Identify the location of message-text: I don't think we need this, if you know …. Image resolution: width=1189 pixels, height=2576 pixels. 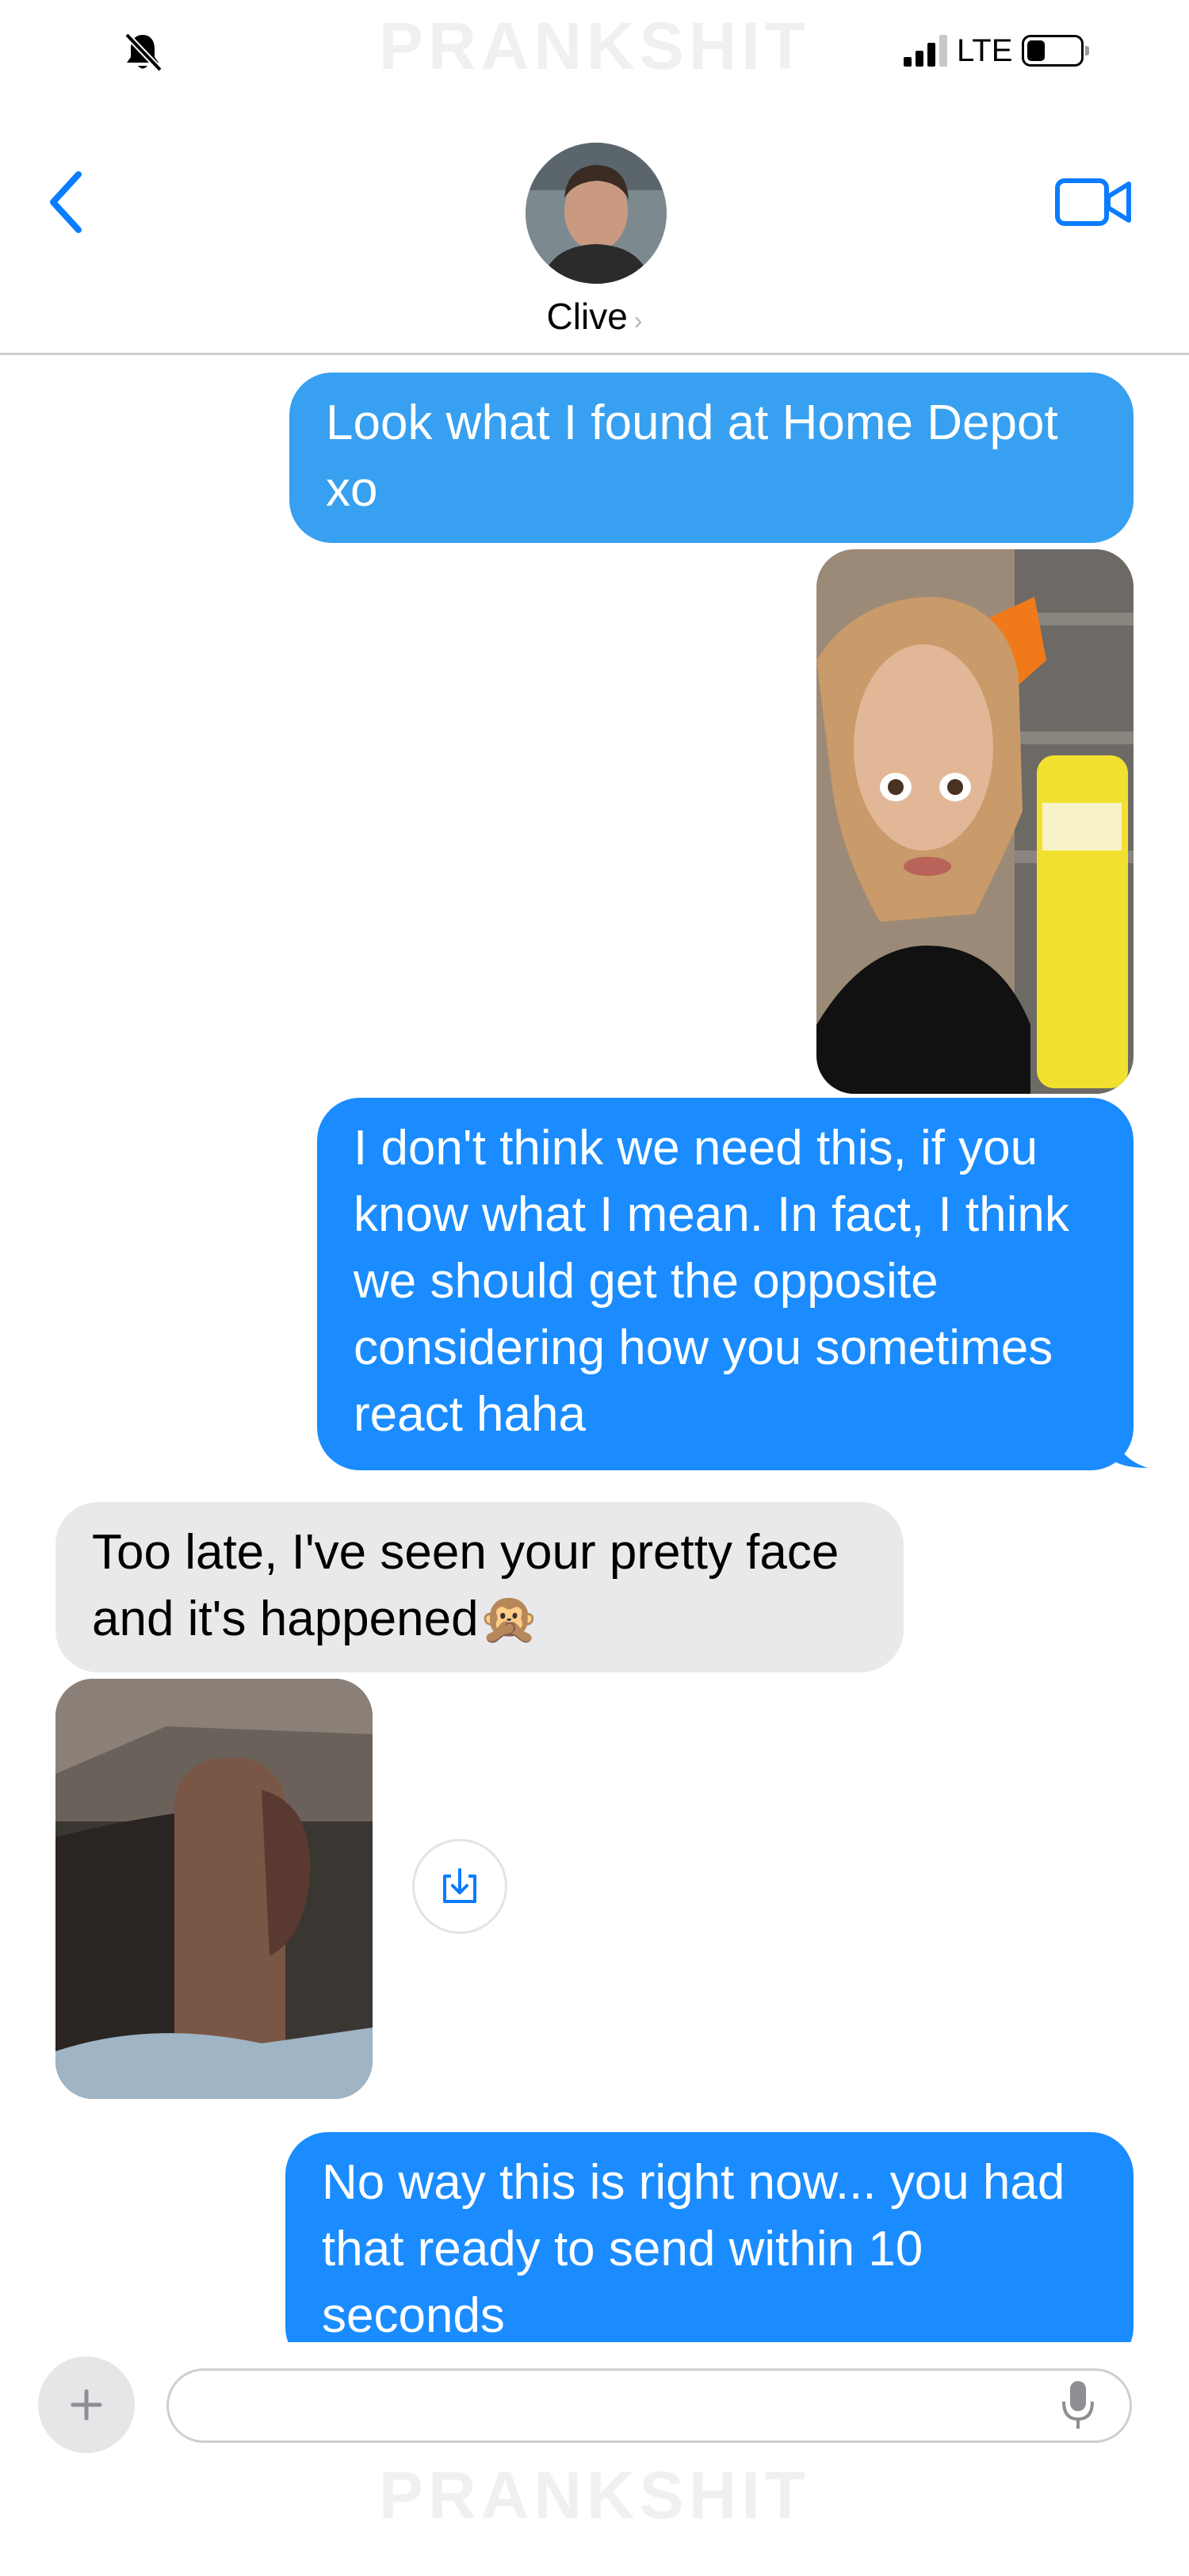
(711, 1281).